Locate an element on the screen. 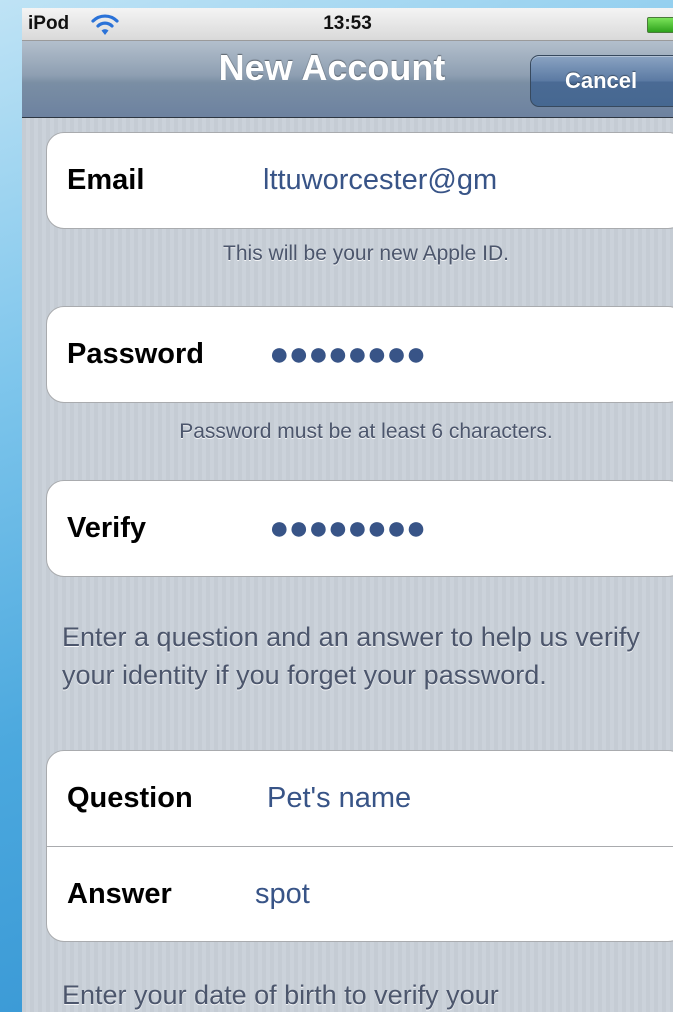 This screenshot has height=1012, width=673. password-group: Password ●●●●●●●● is located at coordinates (359, 354).